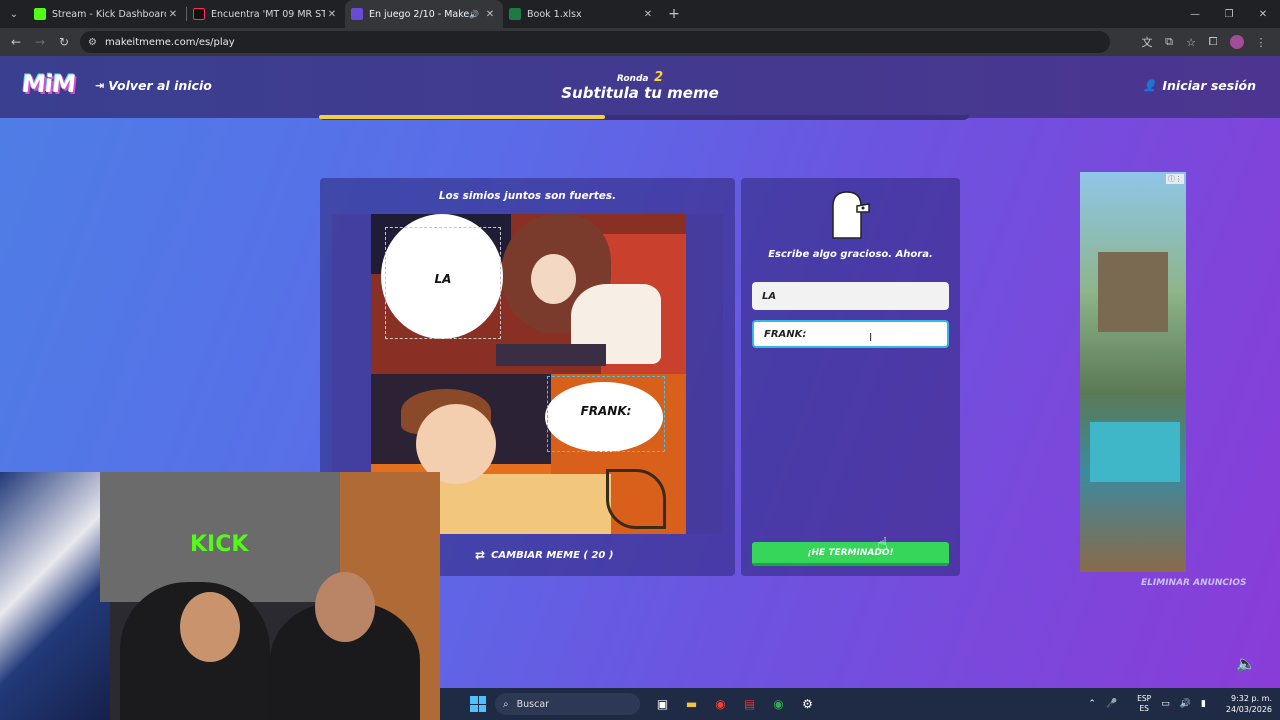 The width and height of the screenshot is (1280, 720). I want to click on lang-top: ESP, so click(1144, 698).